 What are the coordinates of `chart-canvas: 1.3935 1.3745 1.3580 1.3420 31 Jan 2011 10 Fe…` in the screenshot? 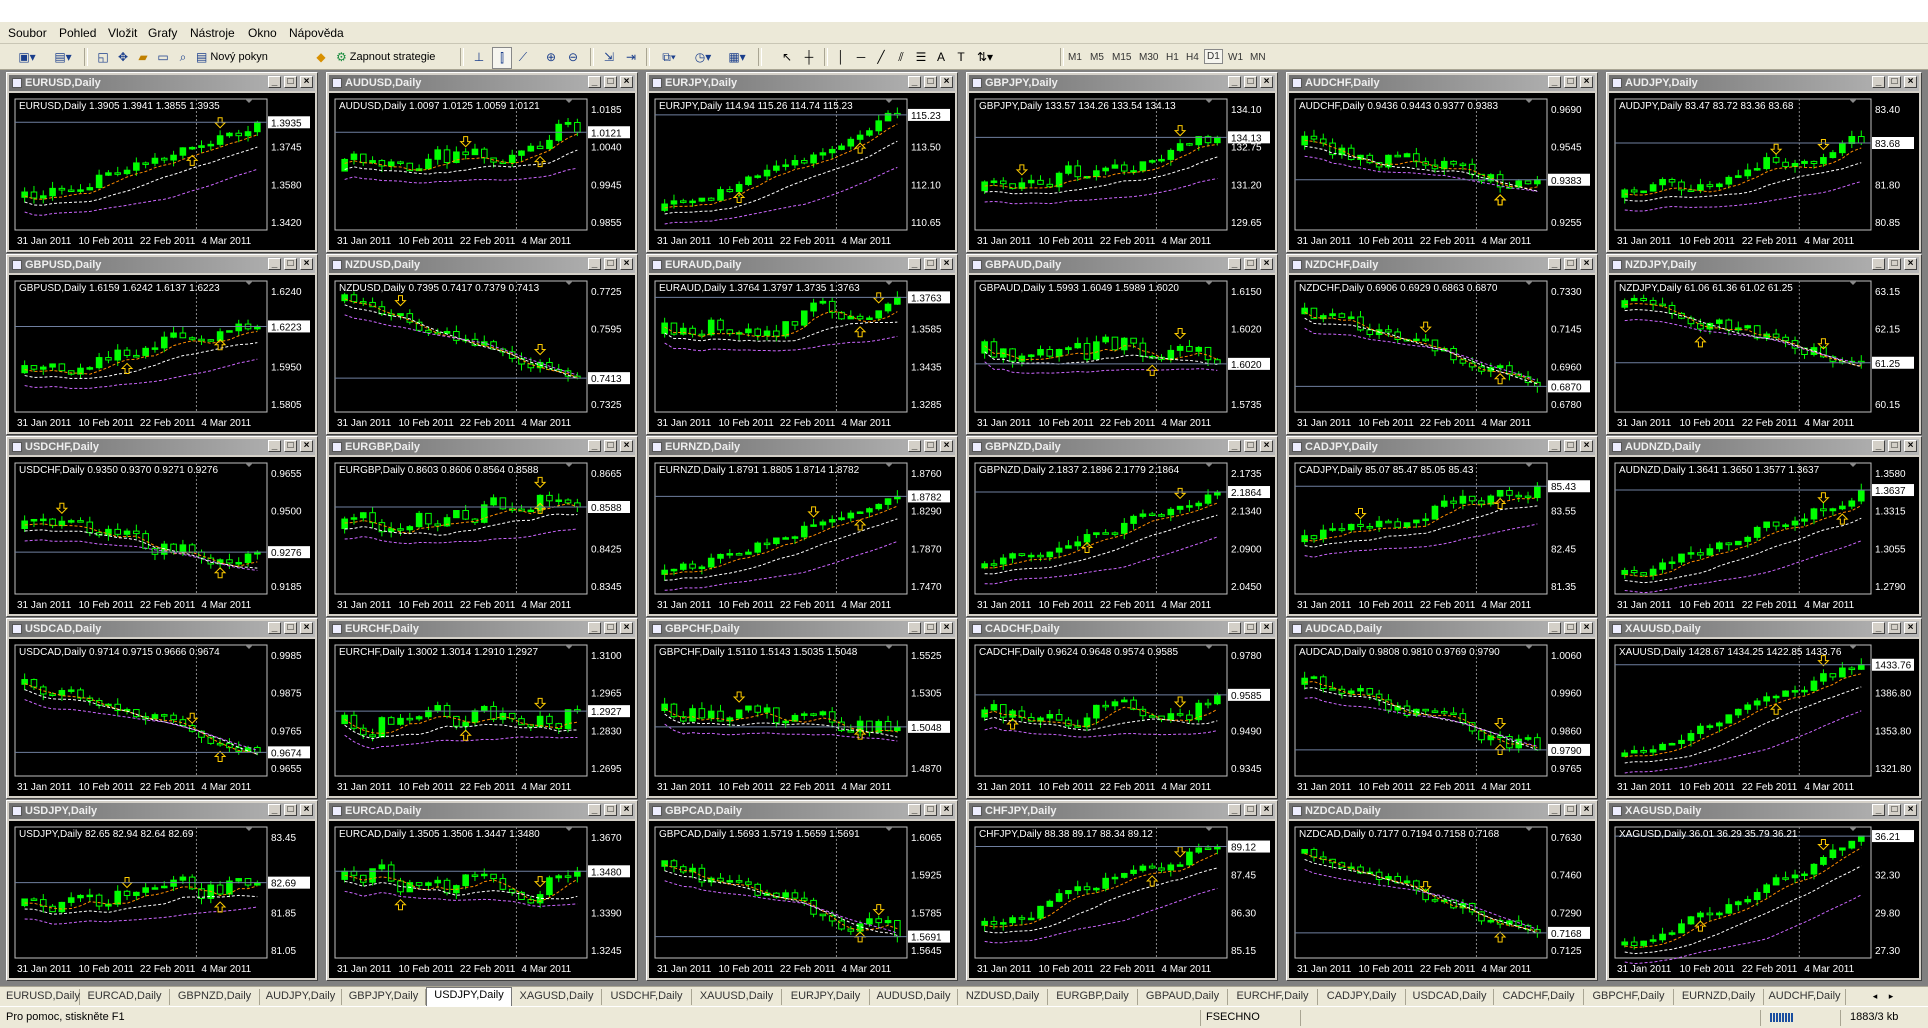 It's located at (162, 171).